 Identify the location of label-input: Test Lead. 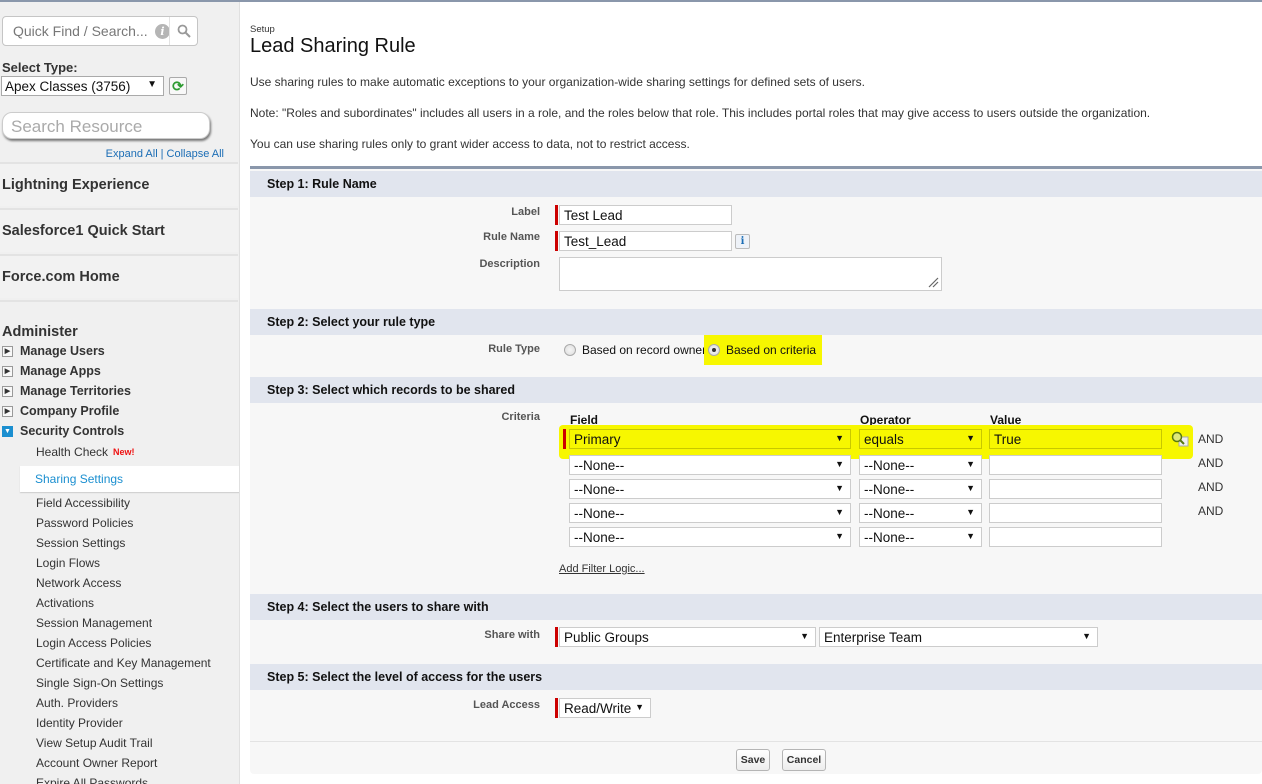
(645, 215).